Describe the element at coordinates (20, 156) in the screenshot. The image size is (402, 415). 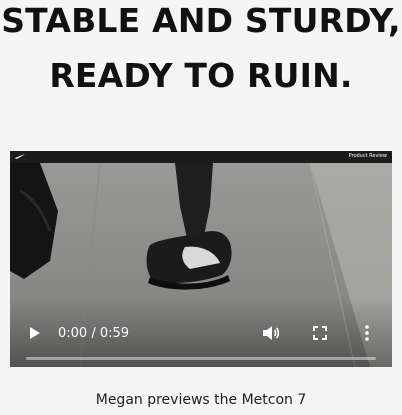
I see `nike-swoosh-icon` at that location.